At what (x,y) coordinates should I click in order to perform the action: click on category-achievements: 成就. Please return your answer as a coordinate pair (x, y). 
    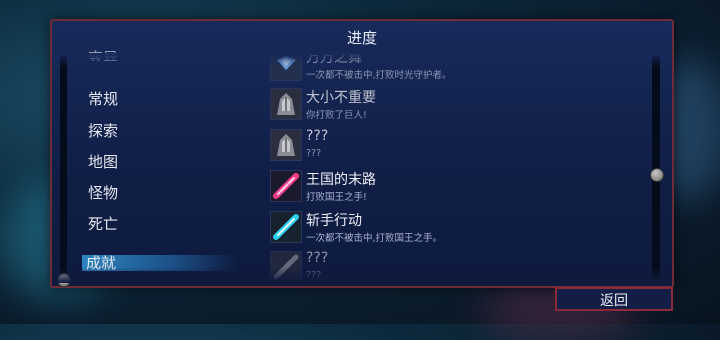
    Looking at the image, I should click on (159, 263).